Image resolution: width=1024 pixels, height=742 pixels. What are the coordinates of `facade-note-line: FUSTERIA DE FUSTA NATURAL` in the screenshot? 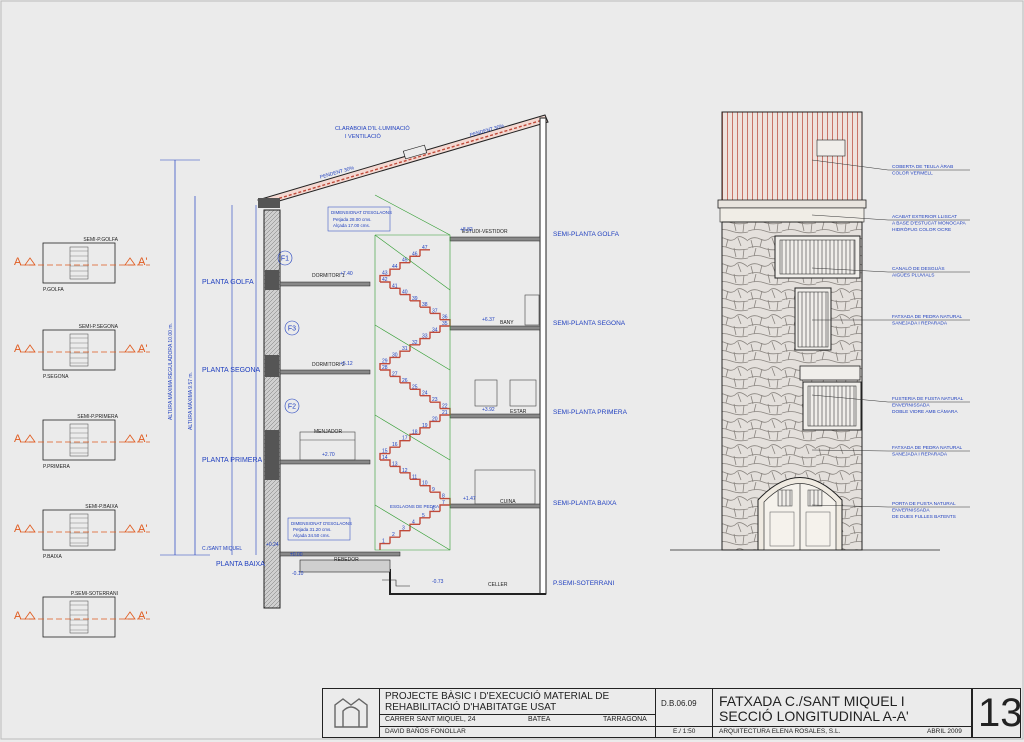 It's located at (928, 399).